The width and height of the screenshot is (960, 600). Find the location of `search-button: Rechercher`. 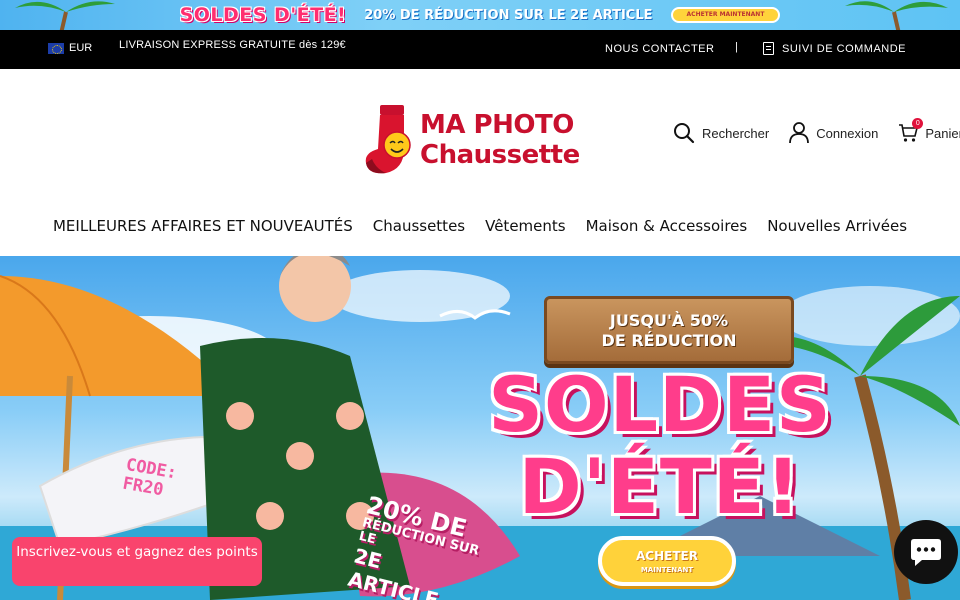

search-button: Rechercher is located at coordinates (721, 133).